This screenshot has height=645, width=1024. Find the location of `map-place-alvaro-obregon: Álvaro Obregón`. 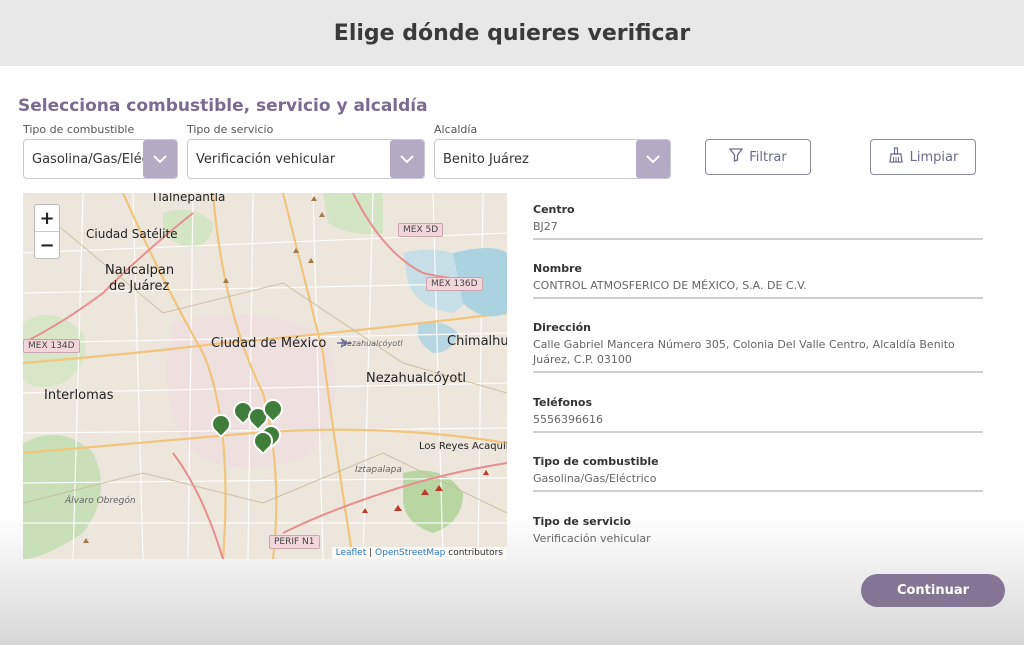

map-place-alvaro-obregon: Álvaro Obregón is located at coordinates (100, 501).